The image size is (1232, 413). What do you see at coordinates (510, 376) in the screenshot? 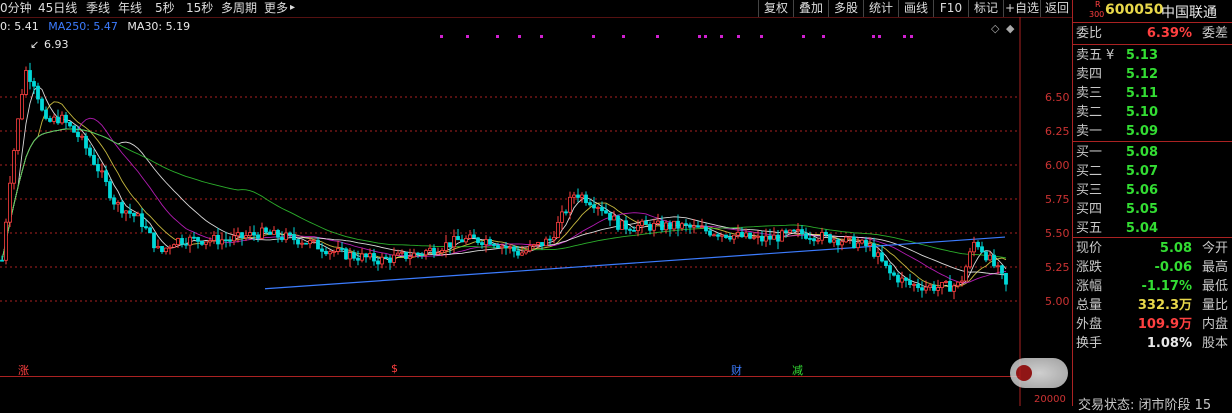
I see `volume-divider` at bounding box center [510, 376].